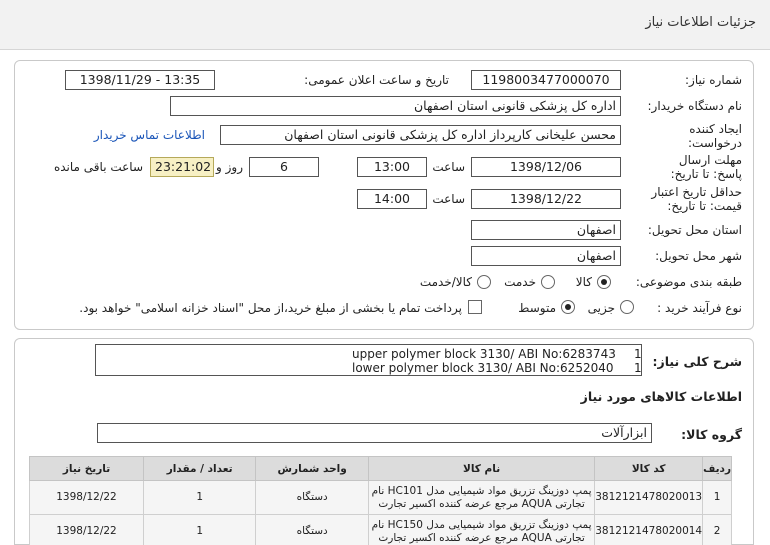 Image resolution: width=770 pixels, height=545 pixels. What do you see at coordinates (649, 497) in the screenshot?
I see `row-code: 3812121478020013` at bounding box center [649, 497].